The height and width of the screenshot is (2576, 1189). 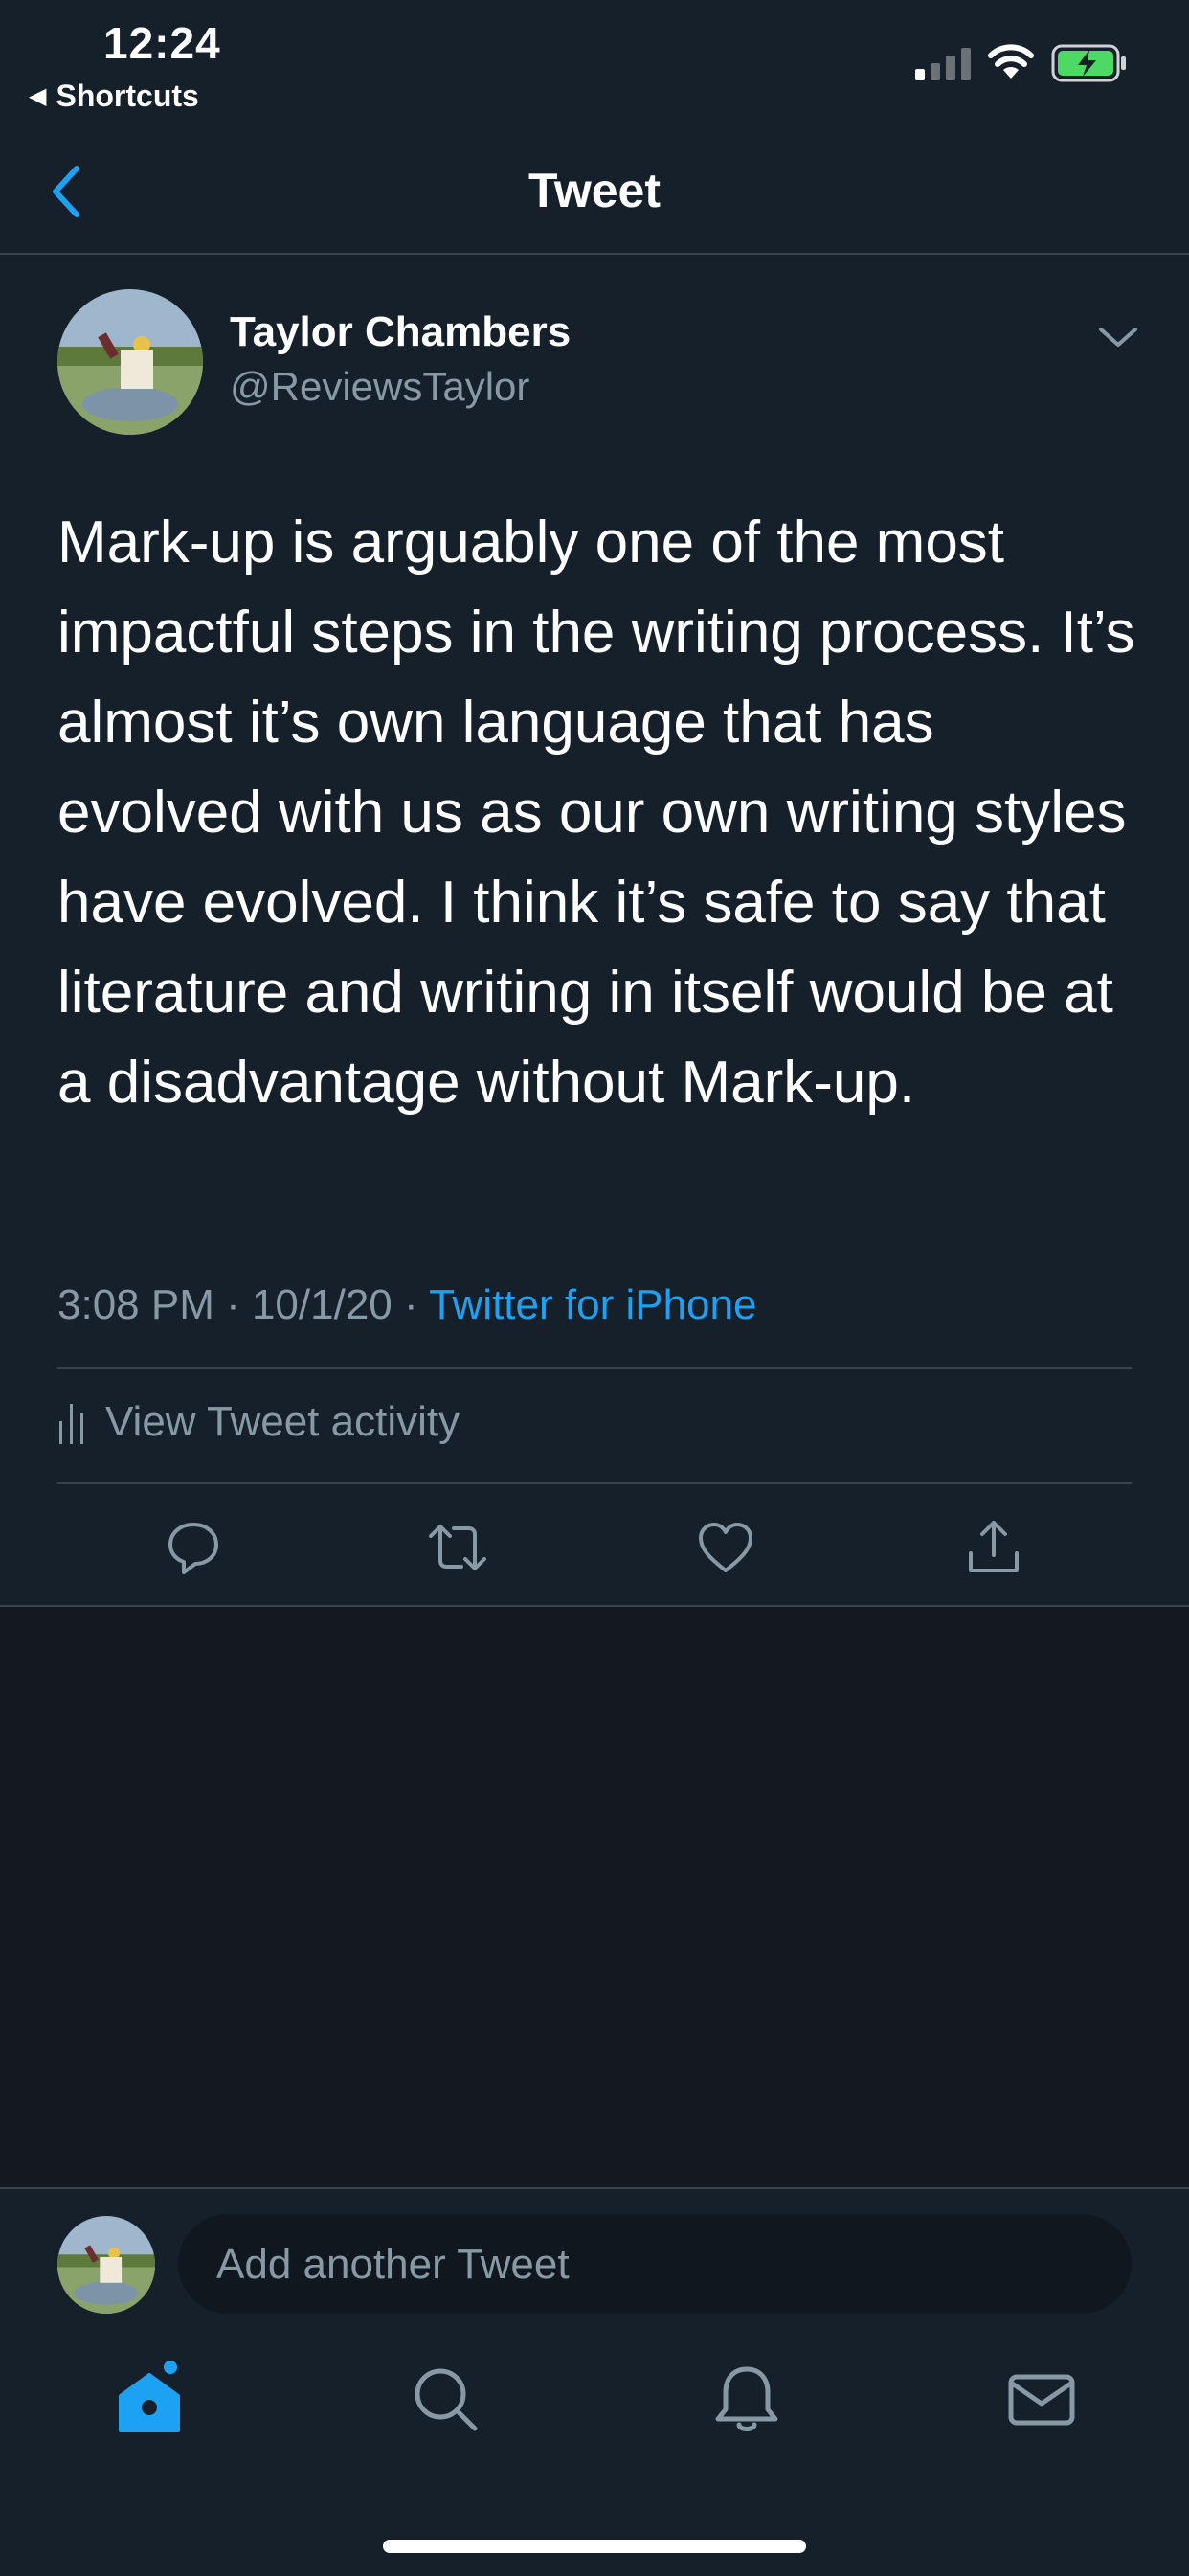 What do you see at coordinates (127, 96) in the screenshot?
I see `back-app-label: Shortcuts` at bounding box center [127, 96].